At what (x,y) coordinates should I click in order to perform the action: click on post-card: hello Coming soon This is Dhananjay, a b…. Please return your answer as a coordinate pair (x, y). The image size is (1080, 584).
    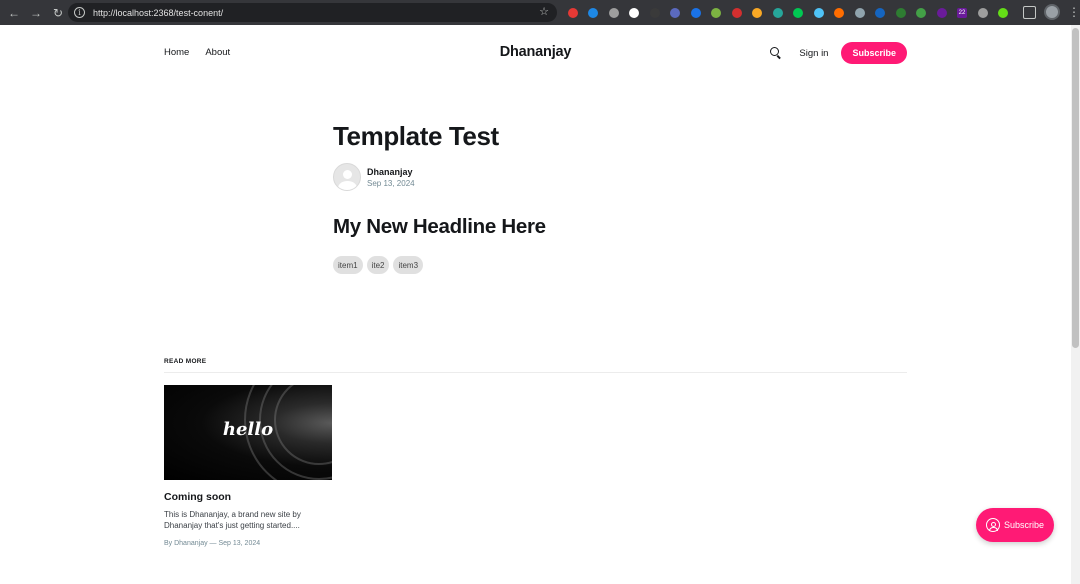
    Looking at the image, I should click on (248, 466).